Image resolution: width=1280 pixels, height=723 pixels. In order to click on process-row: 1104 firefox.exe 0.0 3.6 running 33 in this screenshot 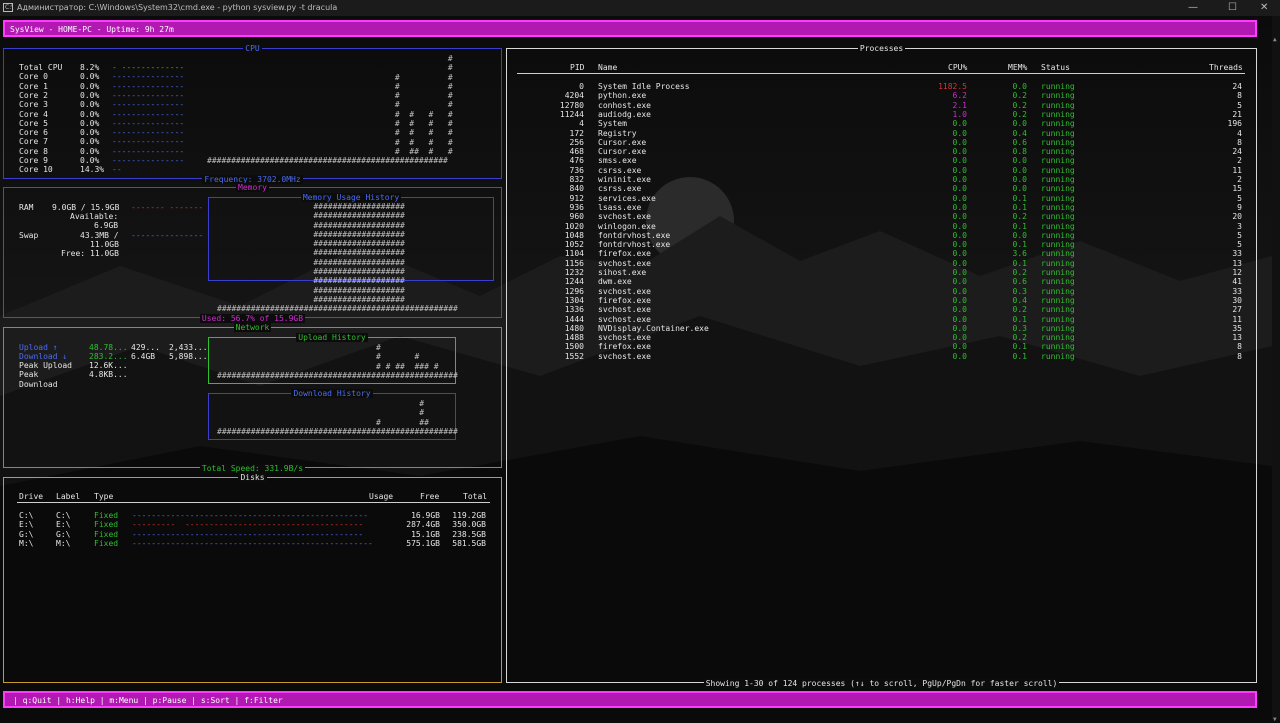, I will do `click(881, 253)`.